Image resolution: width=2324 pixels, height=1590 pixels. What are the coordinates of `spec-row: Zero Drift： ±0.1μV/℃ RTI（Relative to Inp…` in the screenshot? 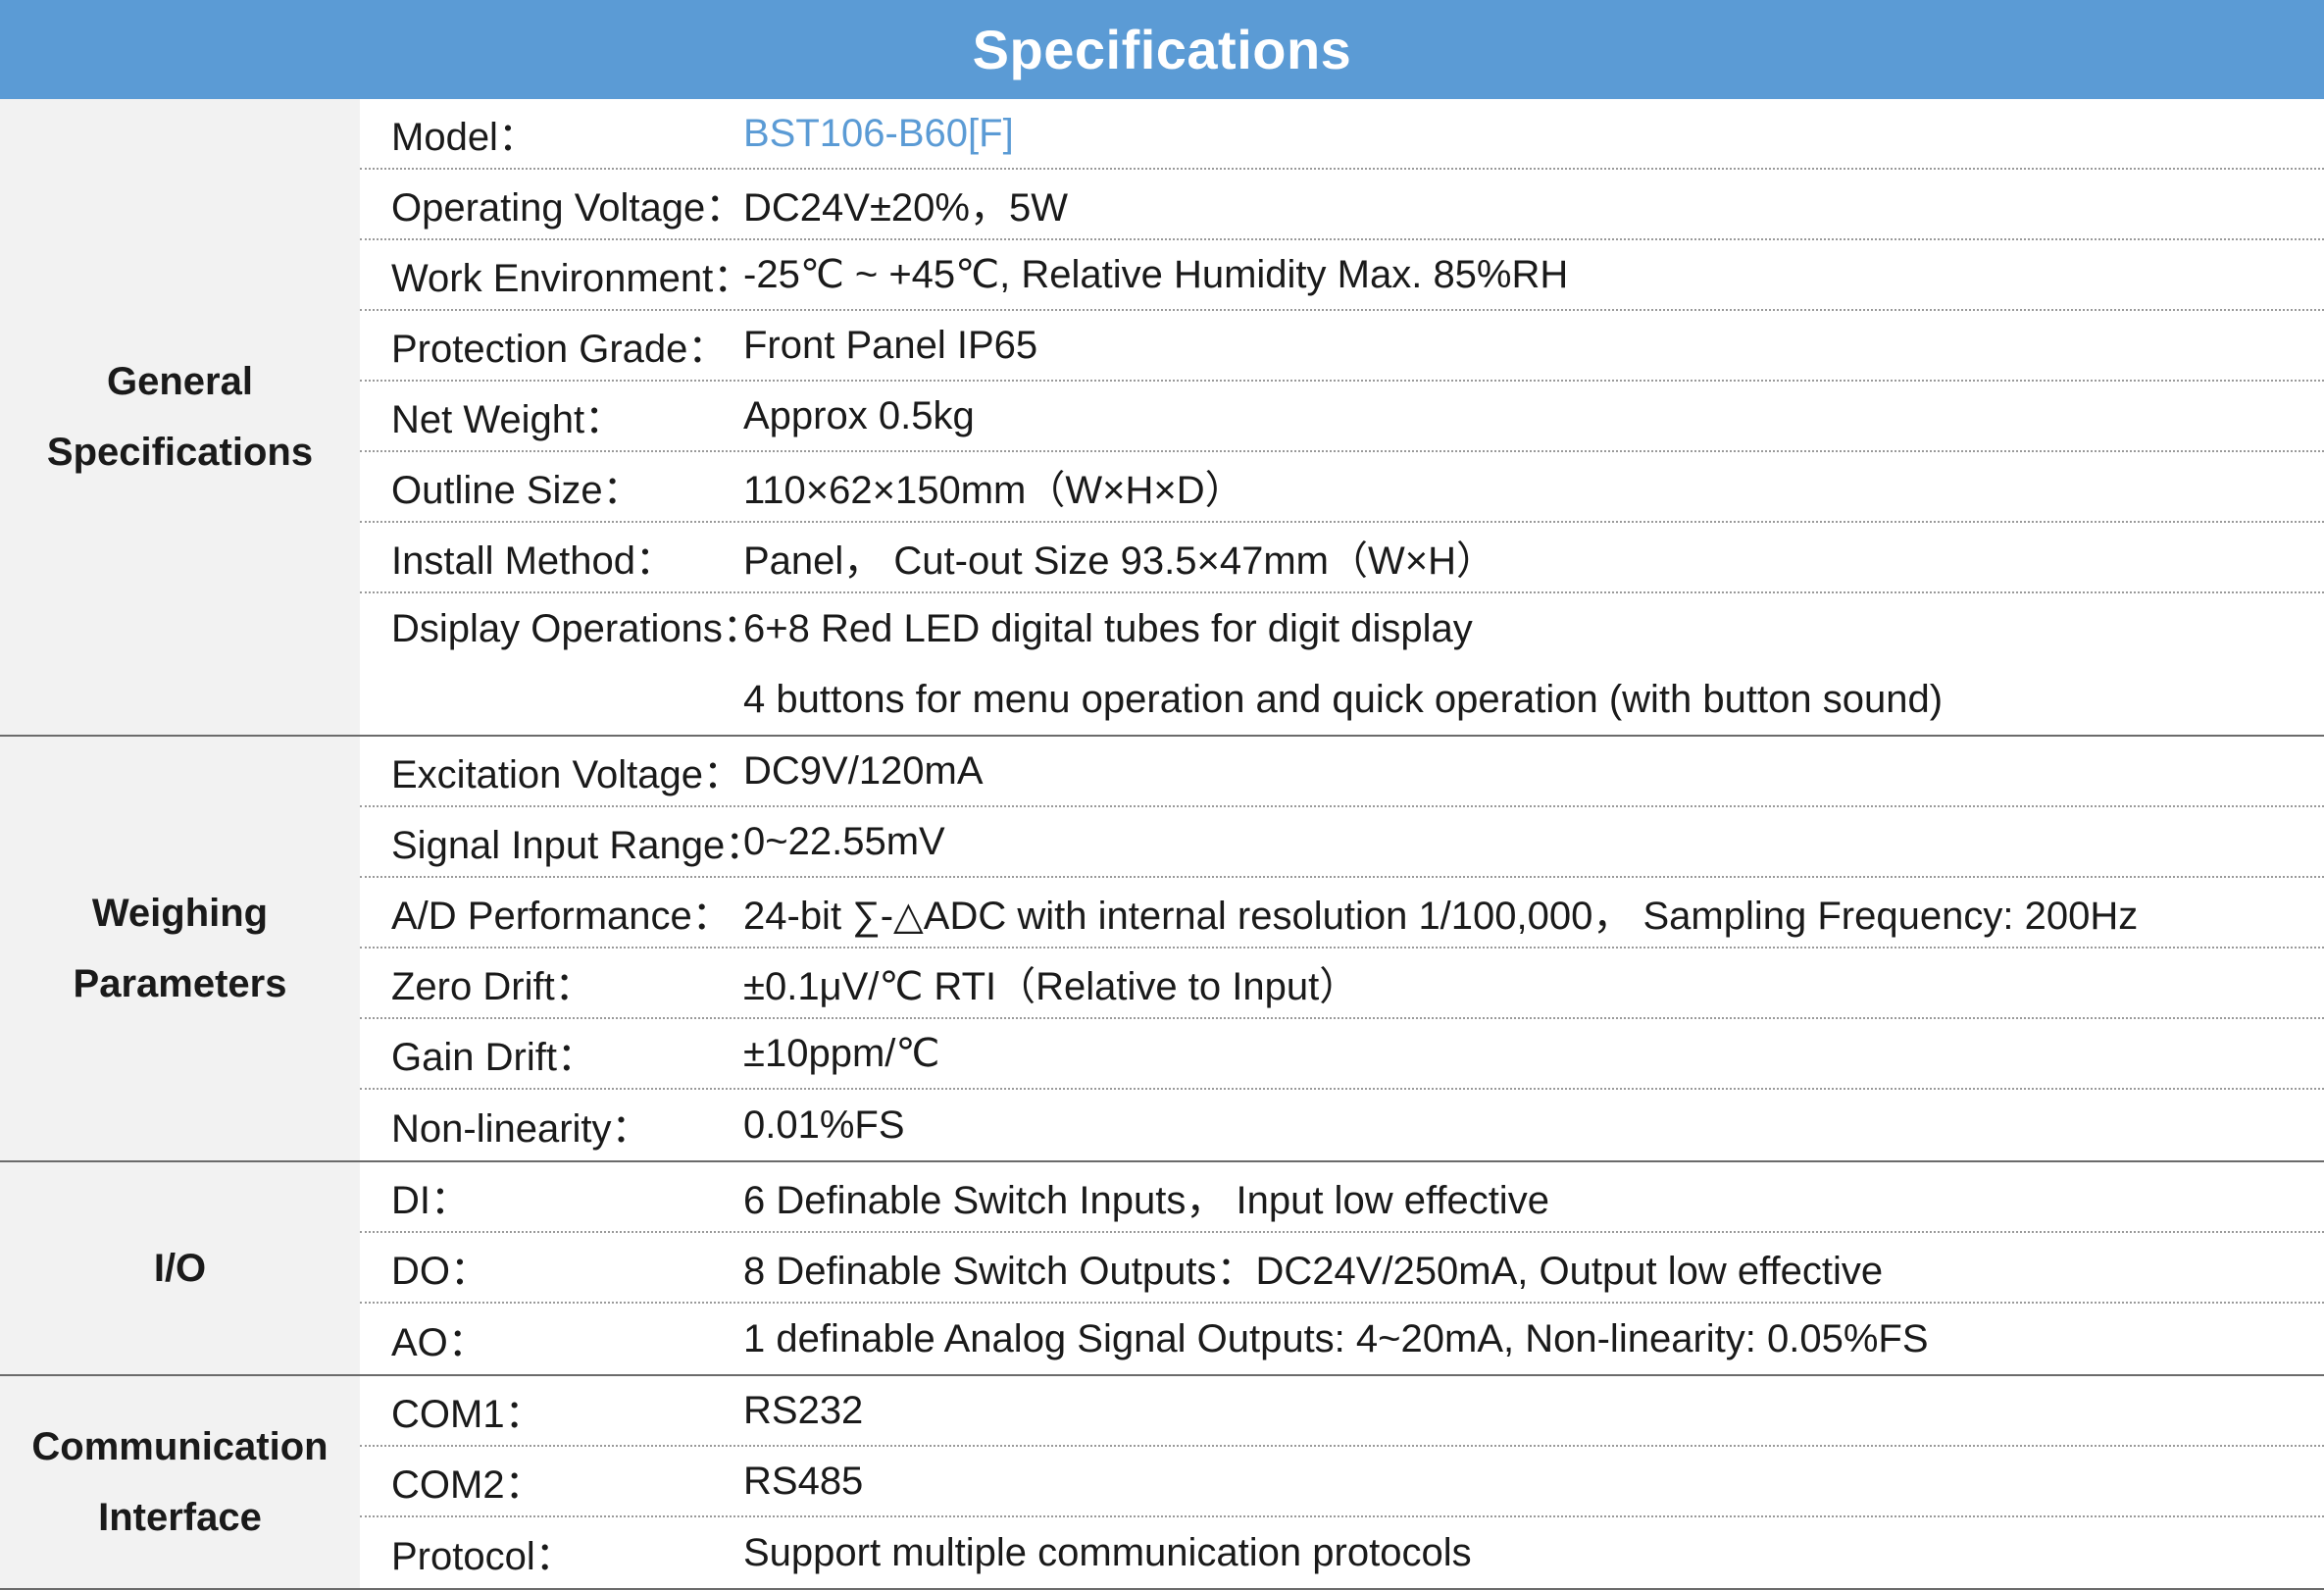 It's located at (1342, 984).